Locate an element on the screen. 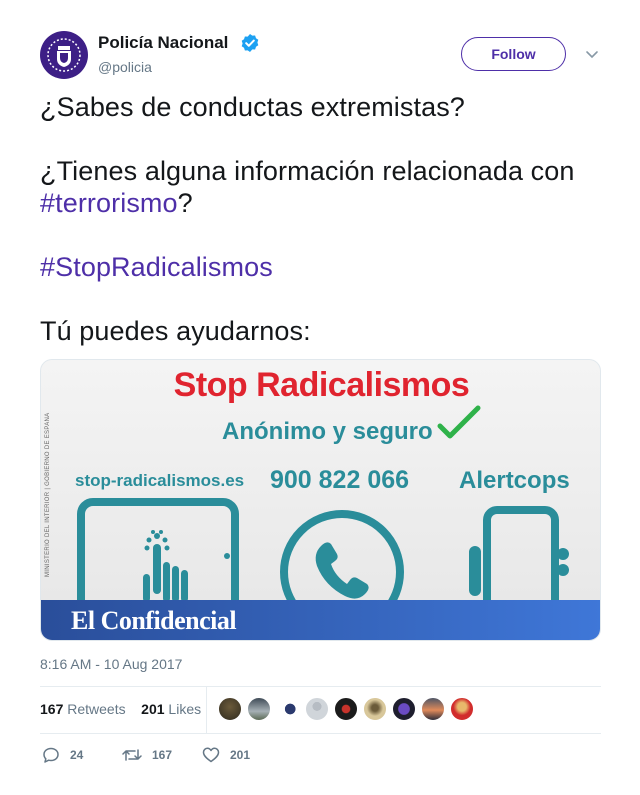  card-phone: 900 822 066 is located at coordinates (340, 480).